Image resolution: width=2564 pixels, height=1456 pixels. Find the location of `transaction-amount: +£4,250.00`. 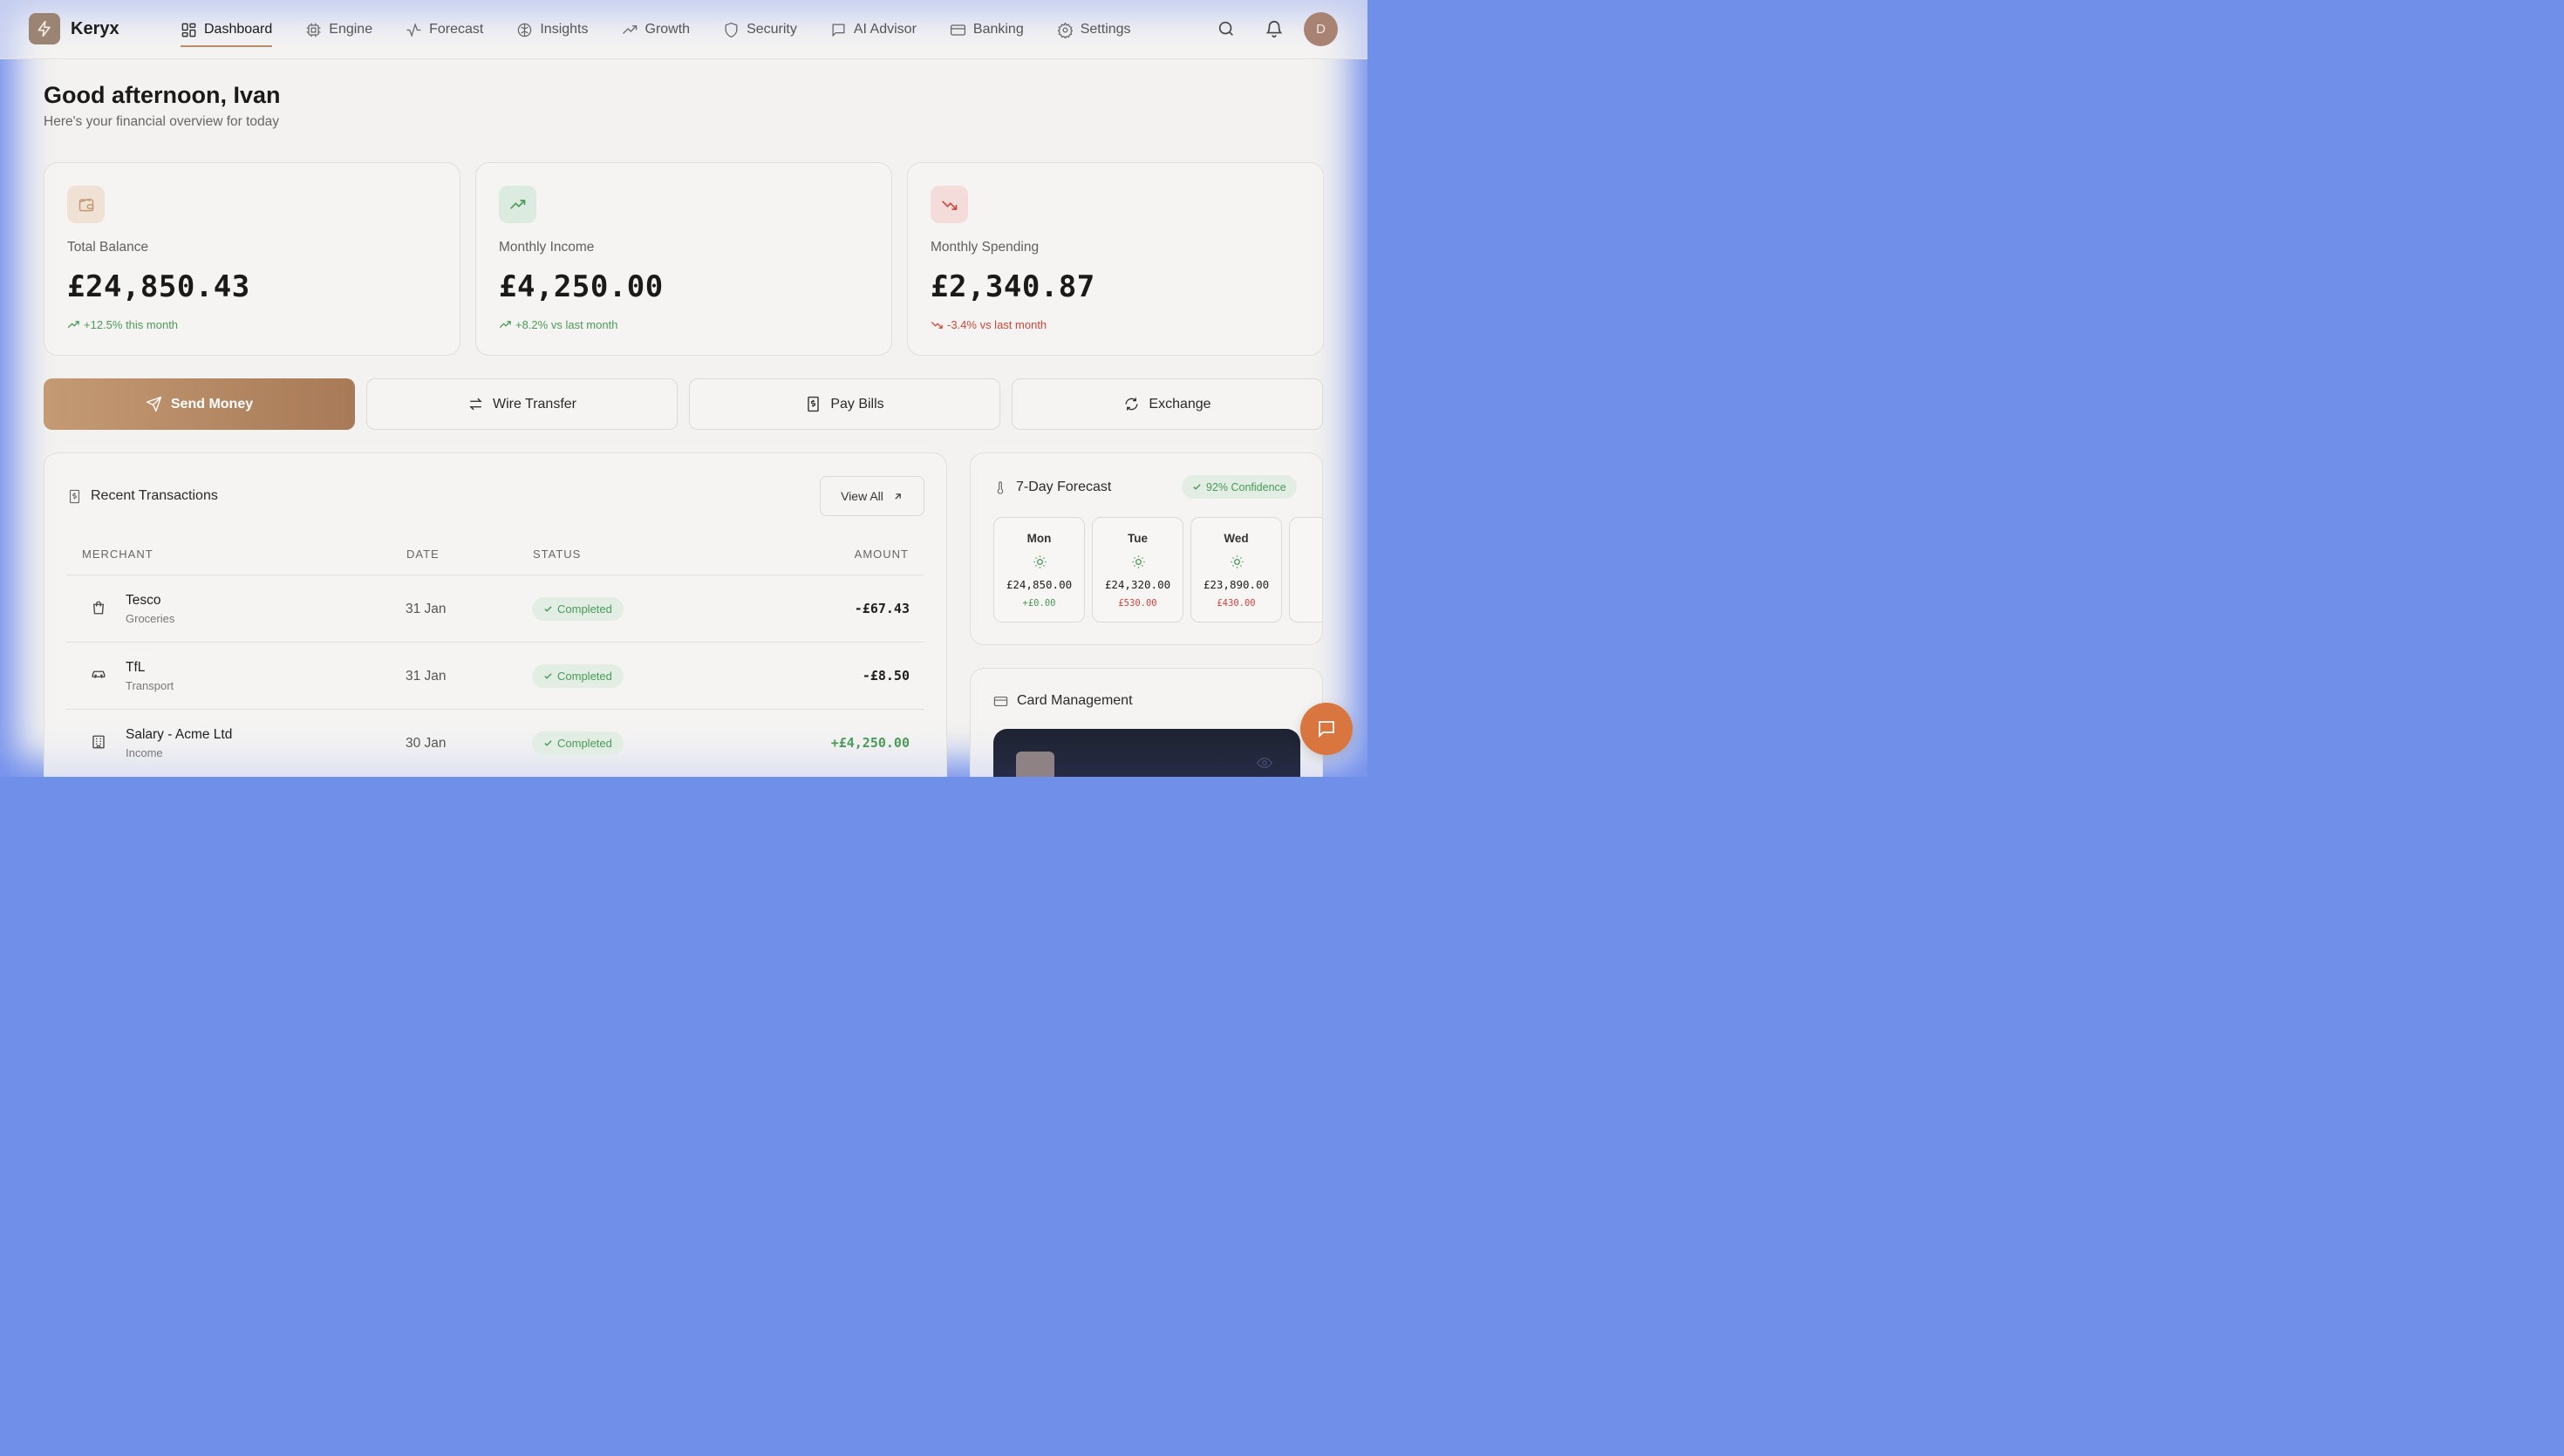

transaction-amount: +£4,250.00 is located at coordinates (870, 743).